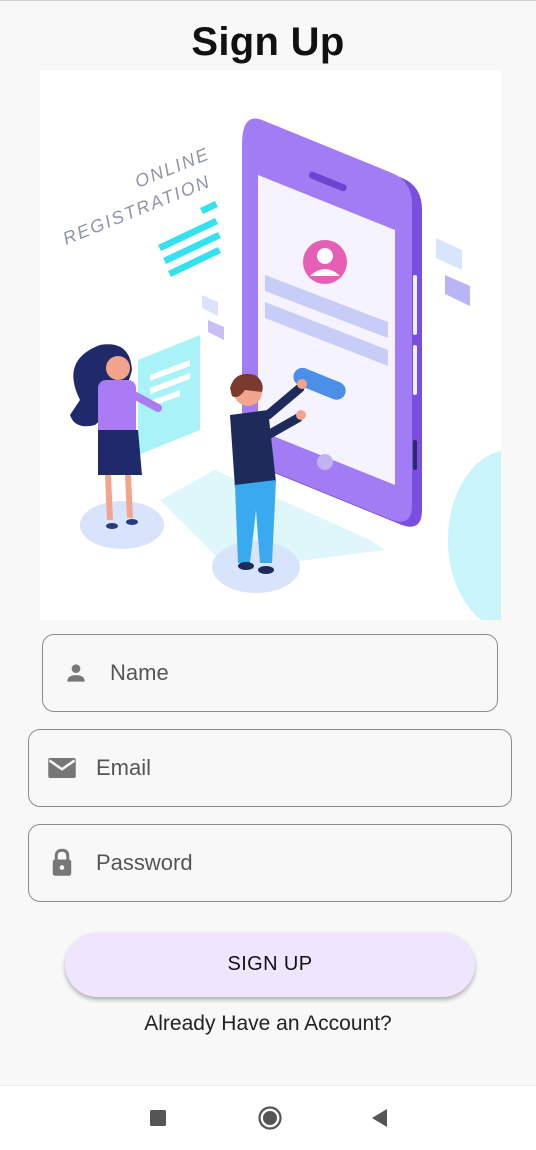 This screenshot has width=536, height=1150. I want to click on lock-icon, so click(62, 863).